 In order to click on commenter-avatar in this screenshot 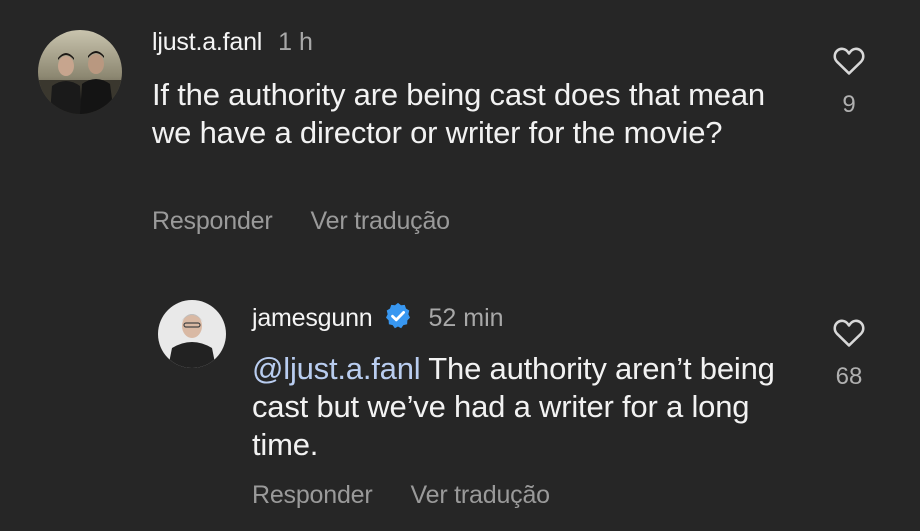, I will do `click(80, 72)`.